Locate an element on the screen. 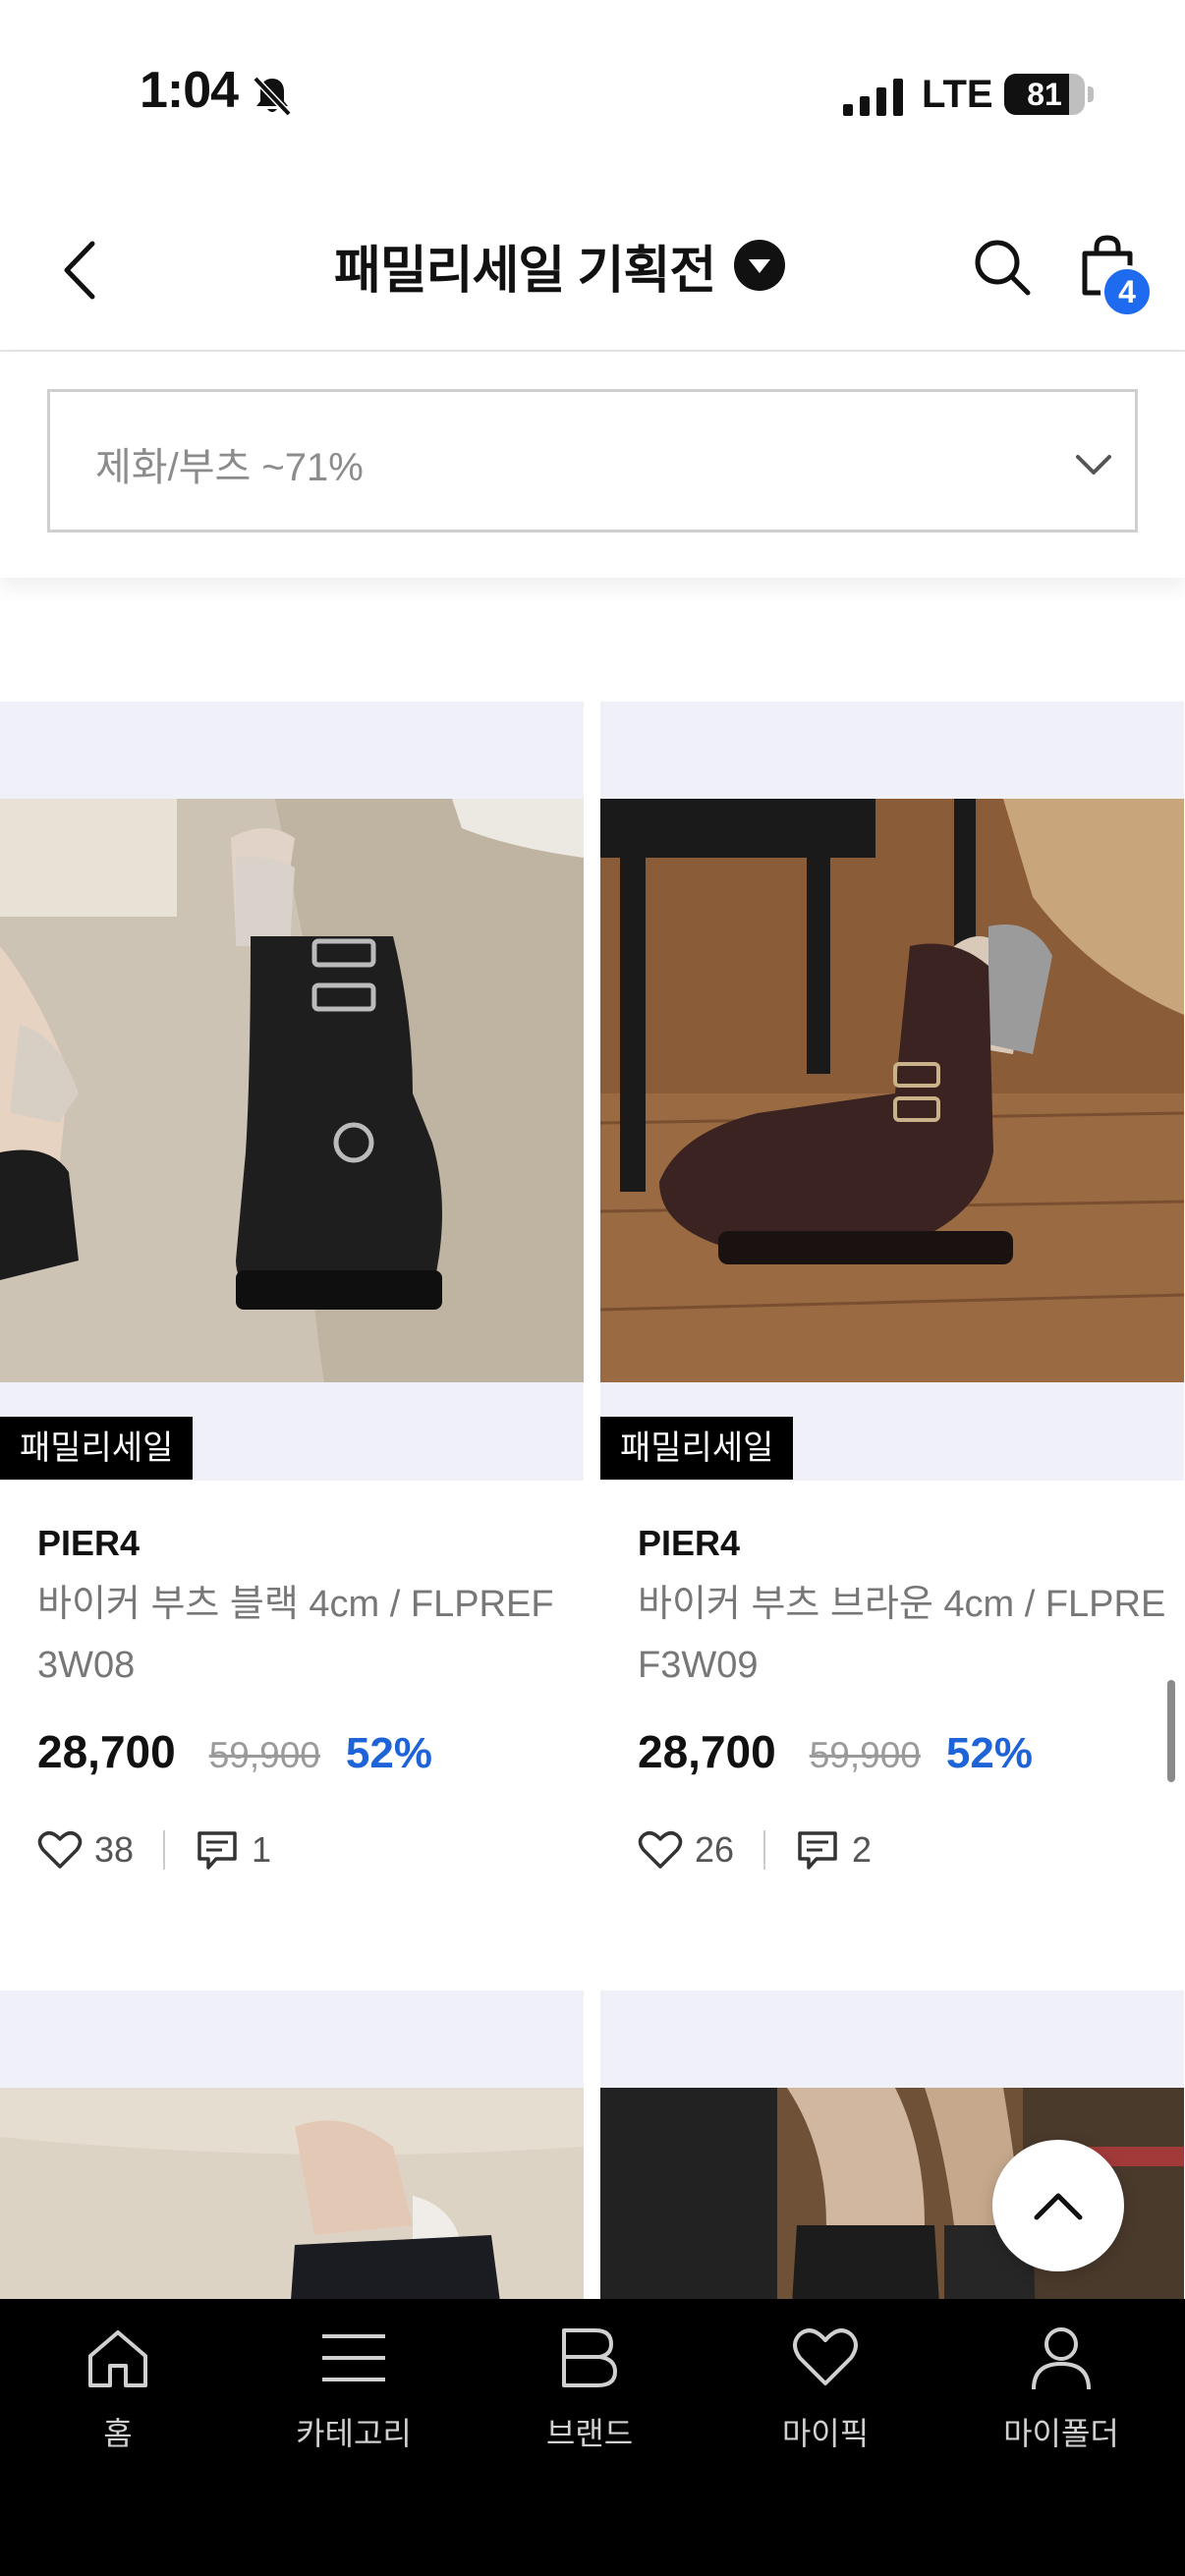 This screenshot has height=2576, width=1185. network-label: LTE is located at coordinates (958, 94).